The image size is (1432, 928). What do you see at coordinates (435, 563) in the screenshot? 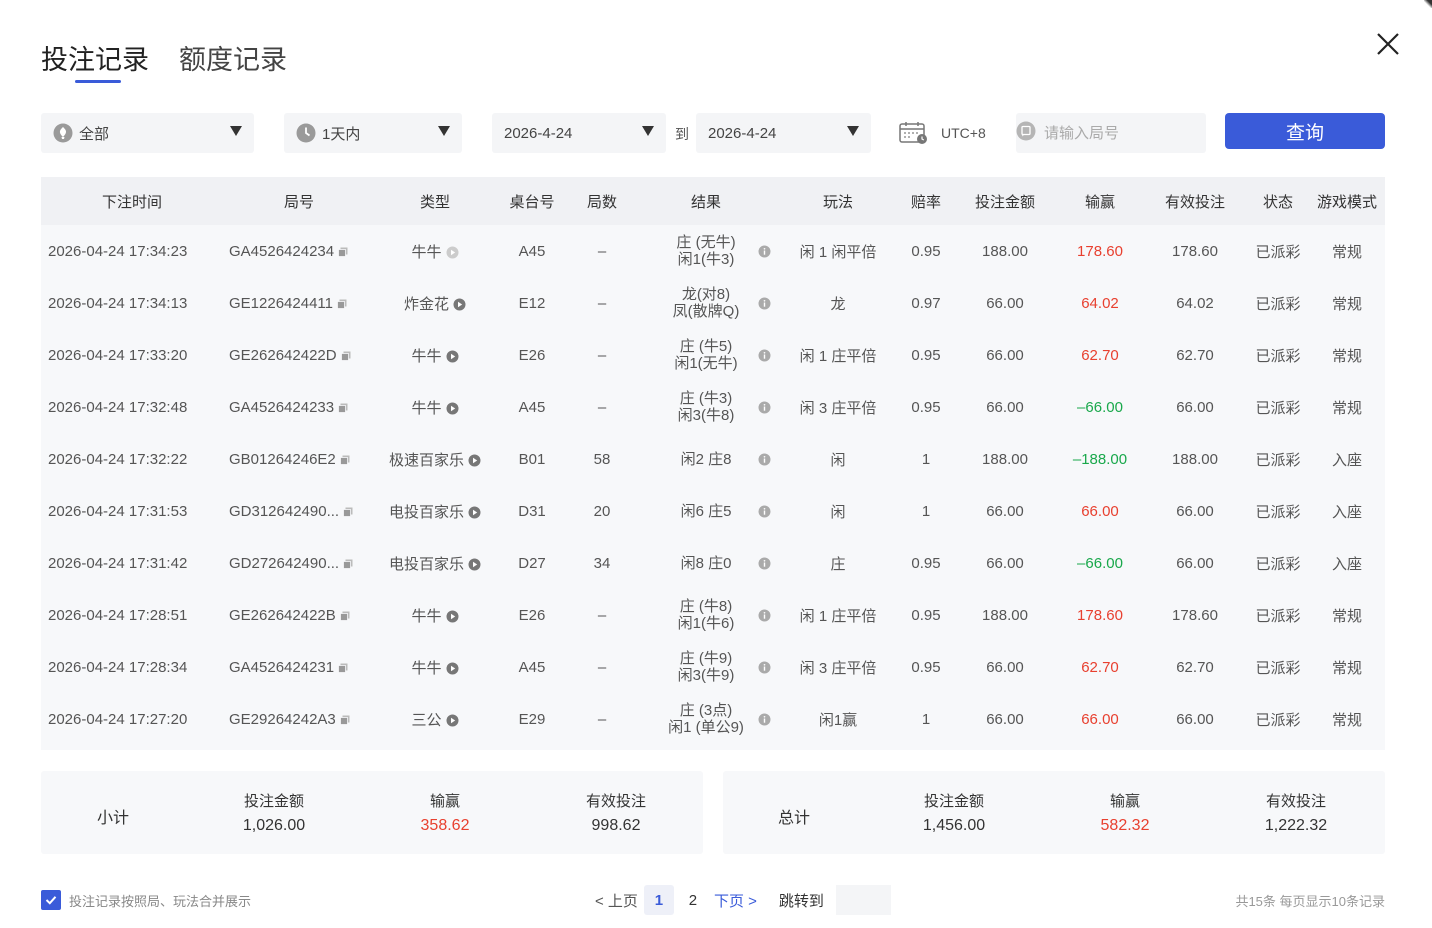
I see `cell-type: 电投百家乐` at bounding box center [435, 563].